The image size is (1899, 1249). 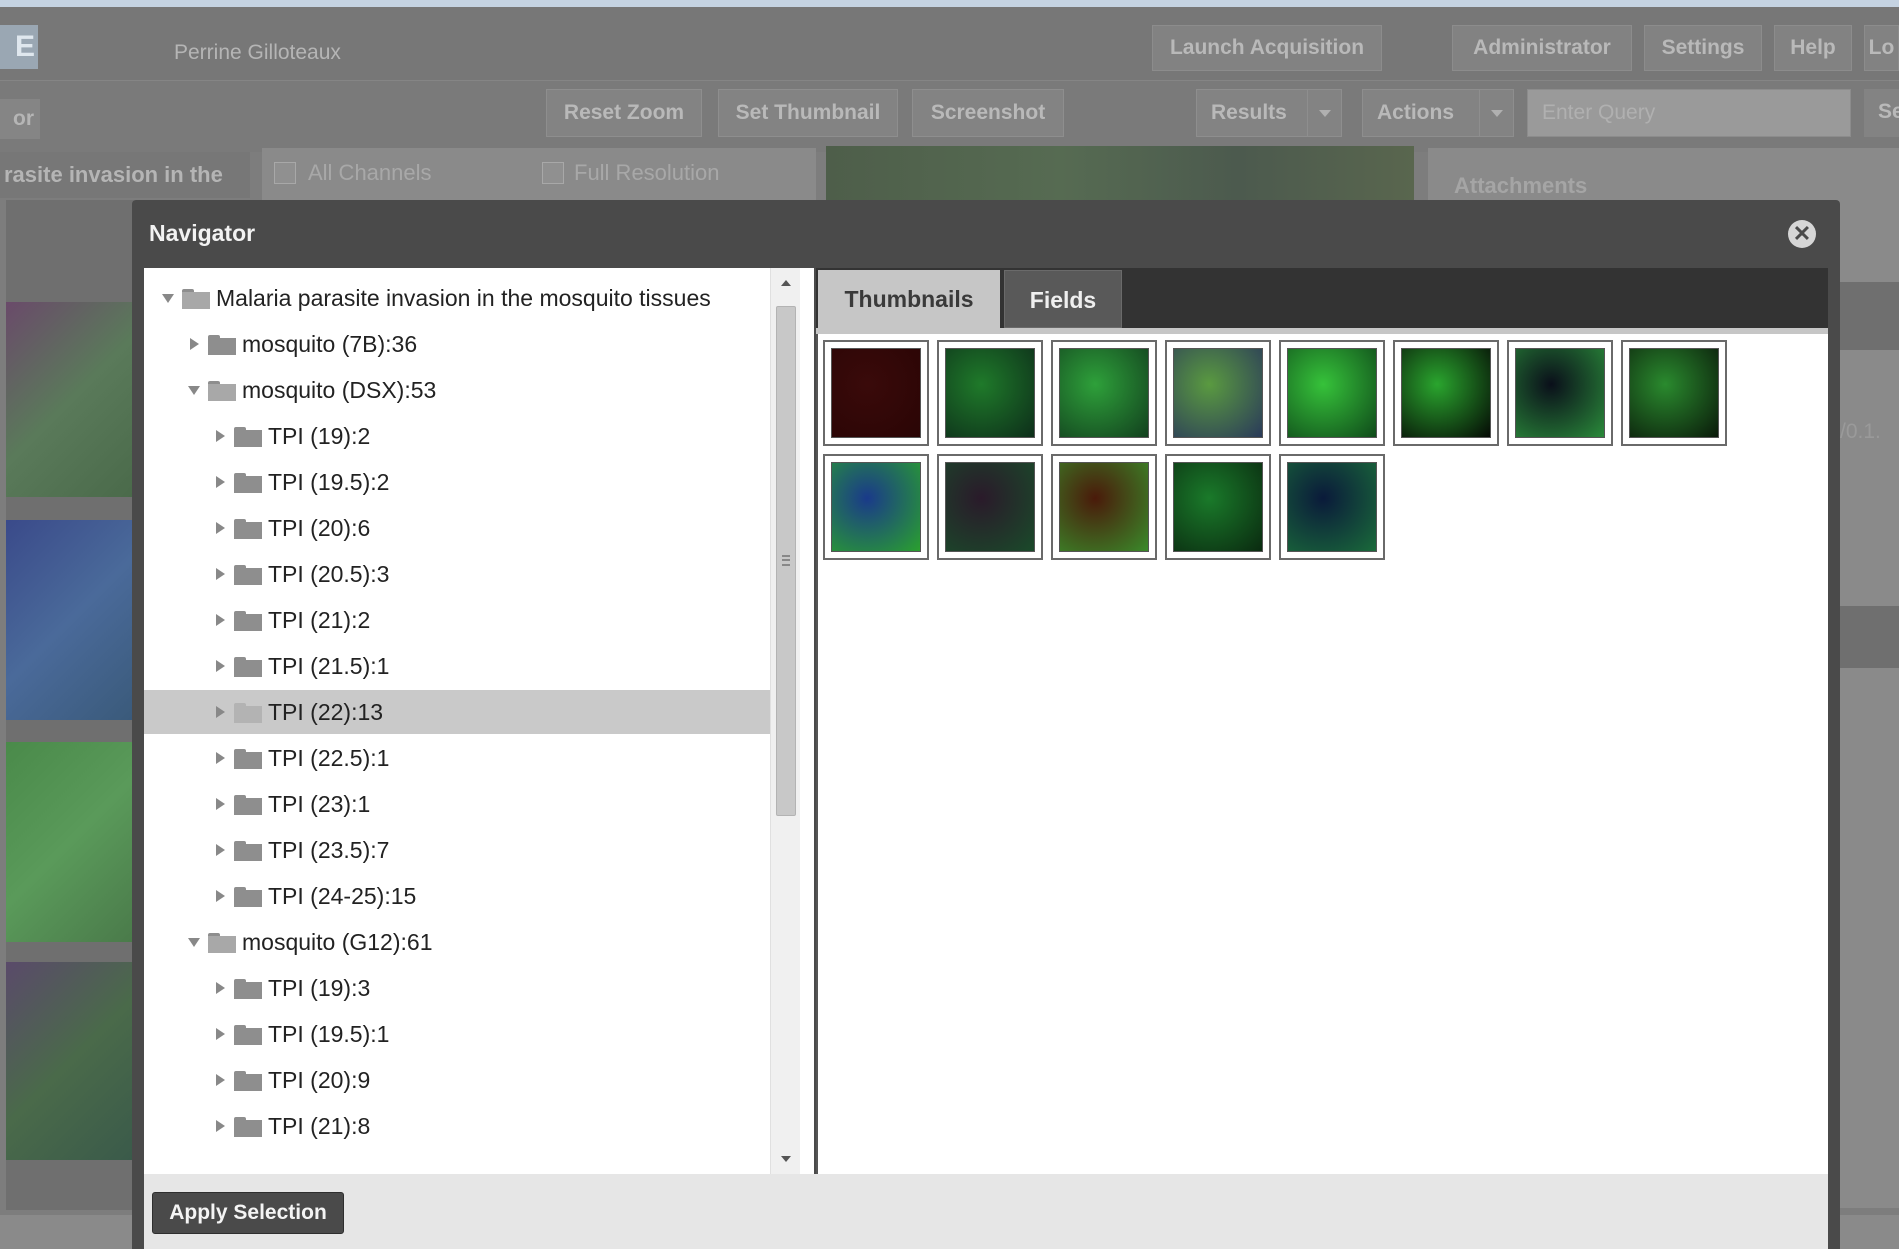 I want to click on scroll-down-icon, so click(x=786, y=1159).